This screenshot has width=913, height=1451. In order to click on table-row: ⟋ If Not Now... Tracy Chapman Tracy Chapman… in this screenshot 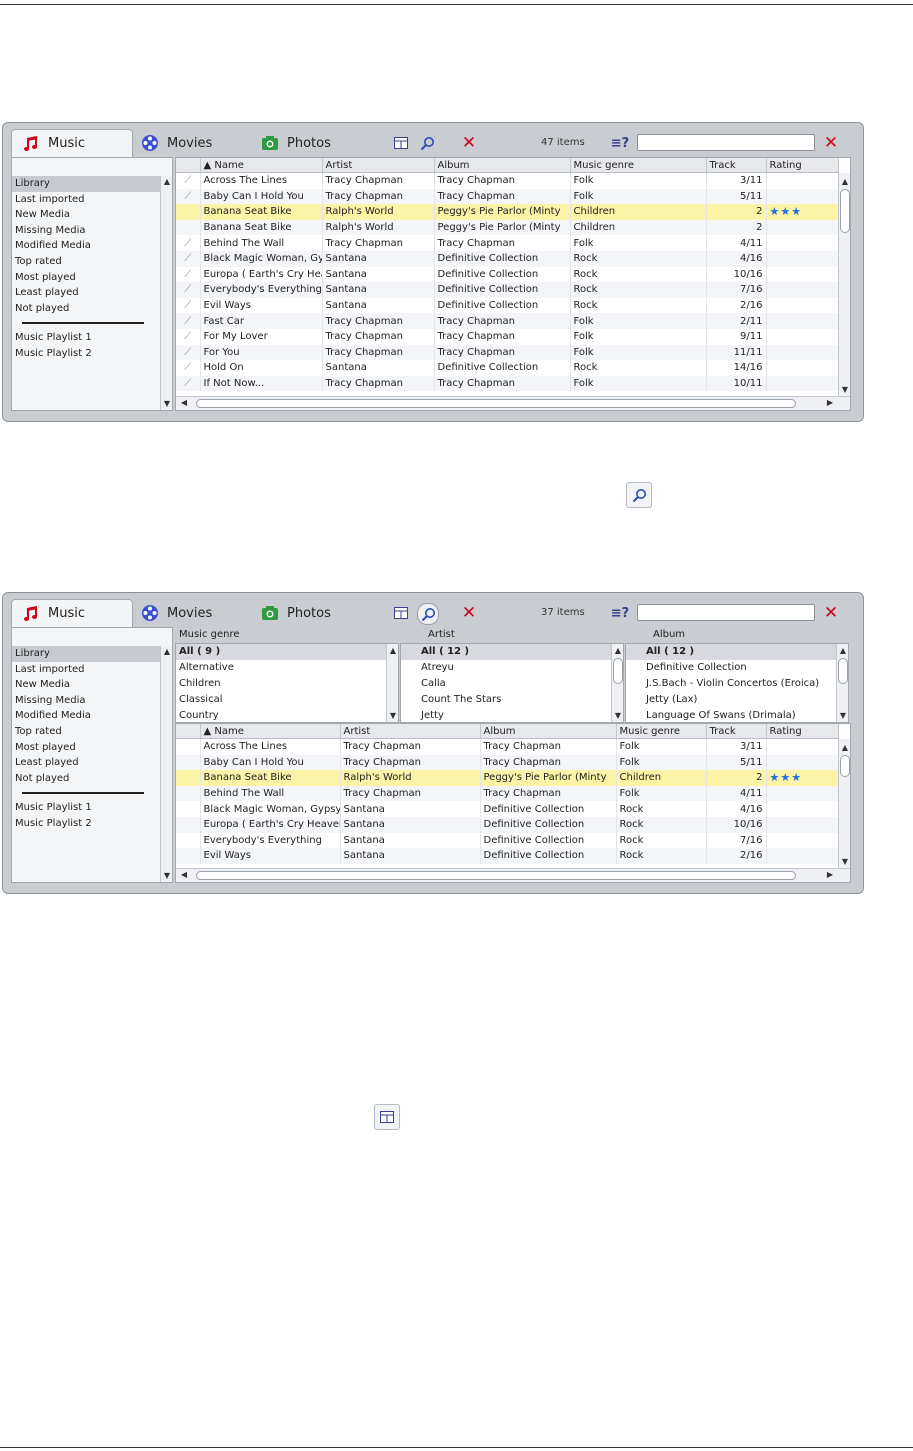, I will do `click(507, 383)`.